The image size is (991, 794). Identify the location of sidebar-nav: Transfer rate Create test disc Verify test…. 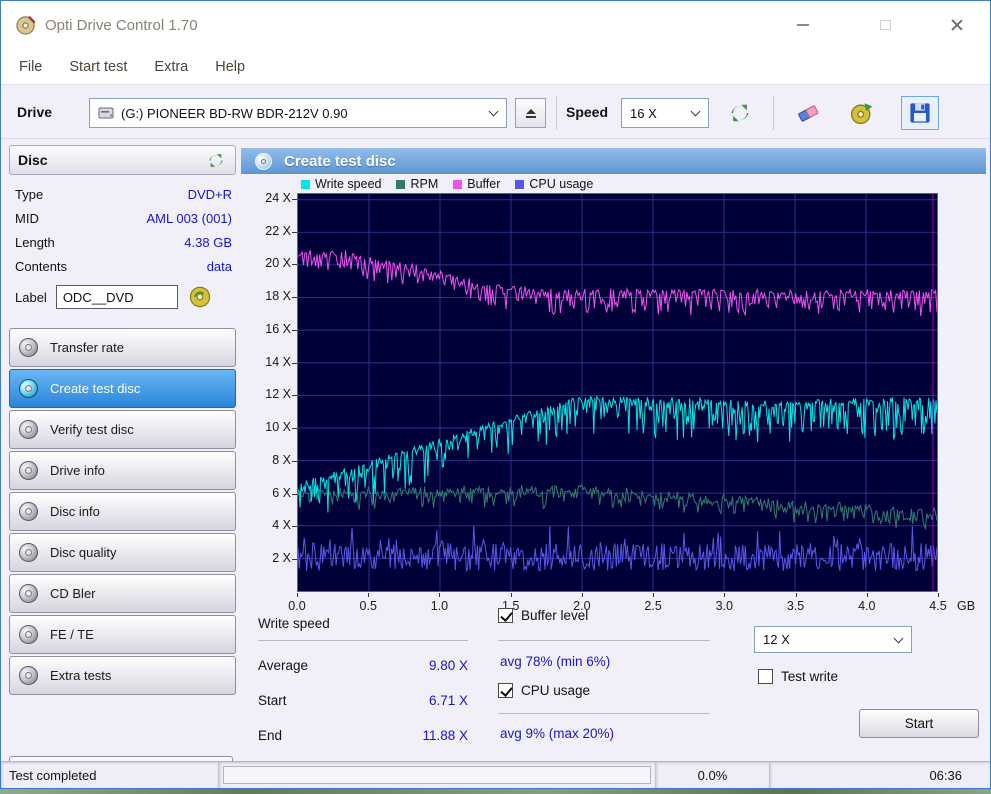
(122, 511).